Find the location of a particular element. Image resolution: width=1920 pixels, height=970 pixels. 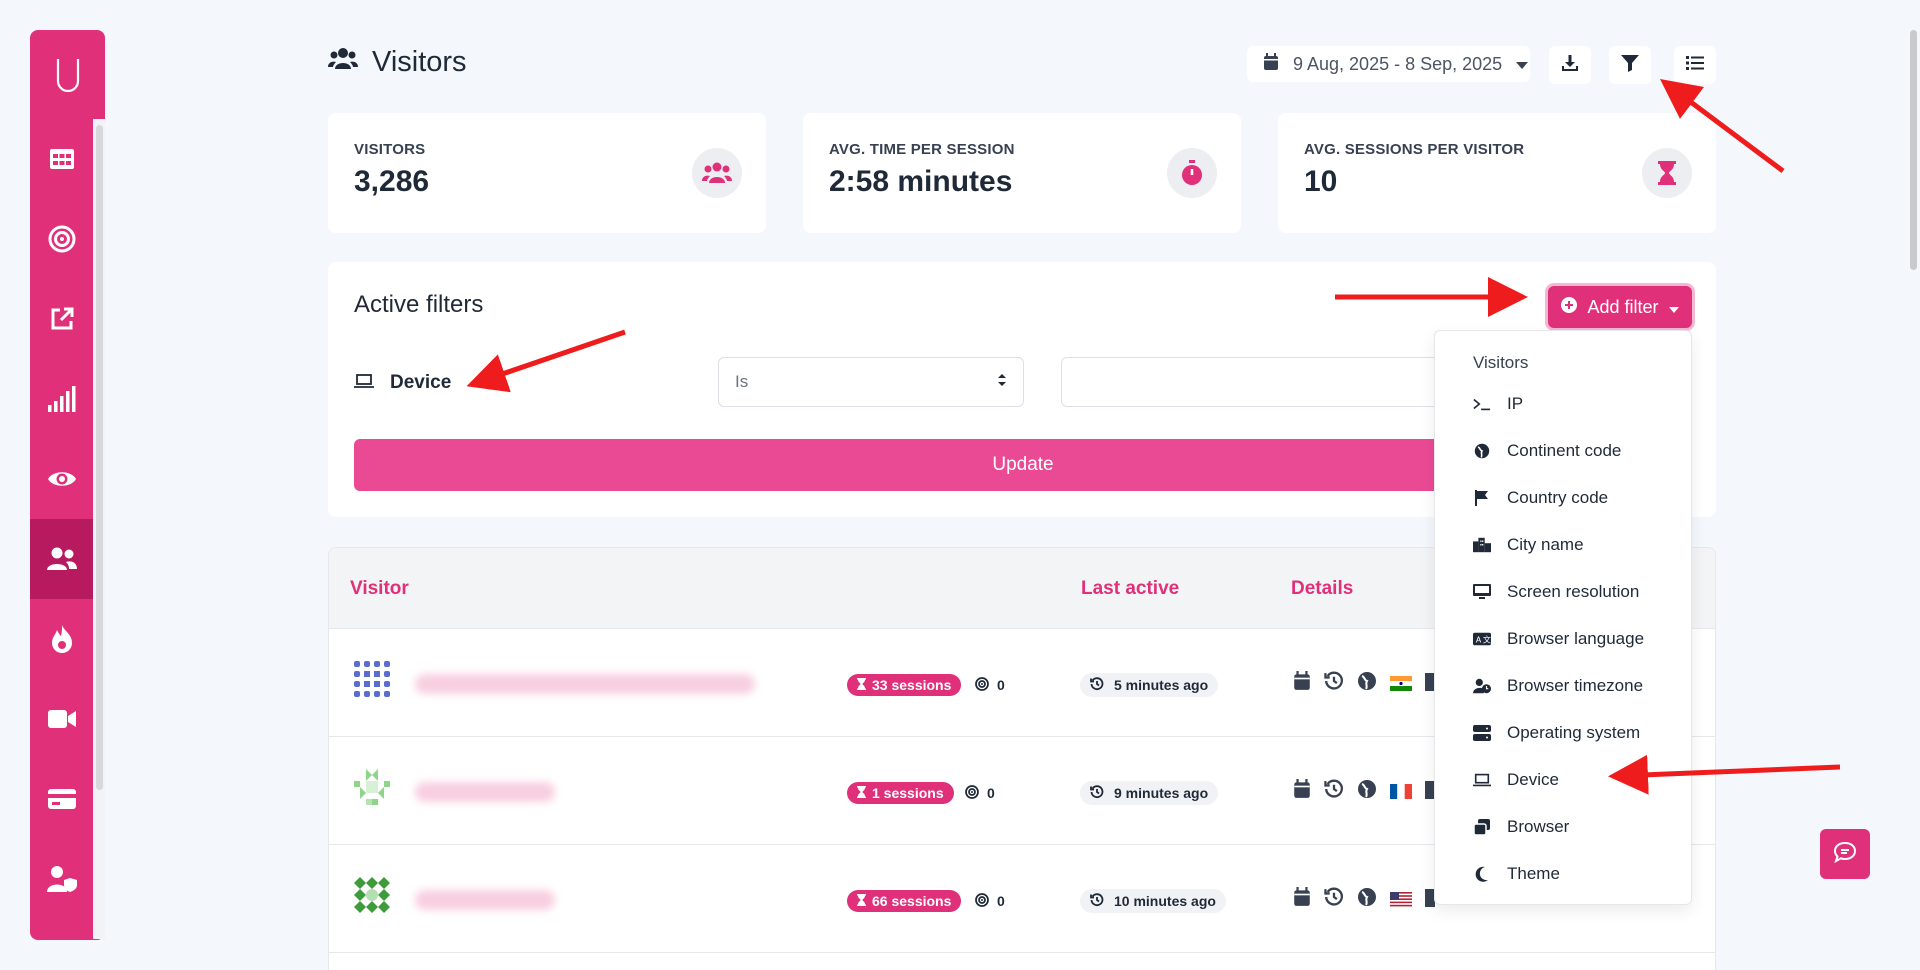

laptop-icon is located at coordinates (1482, 780).